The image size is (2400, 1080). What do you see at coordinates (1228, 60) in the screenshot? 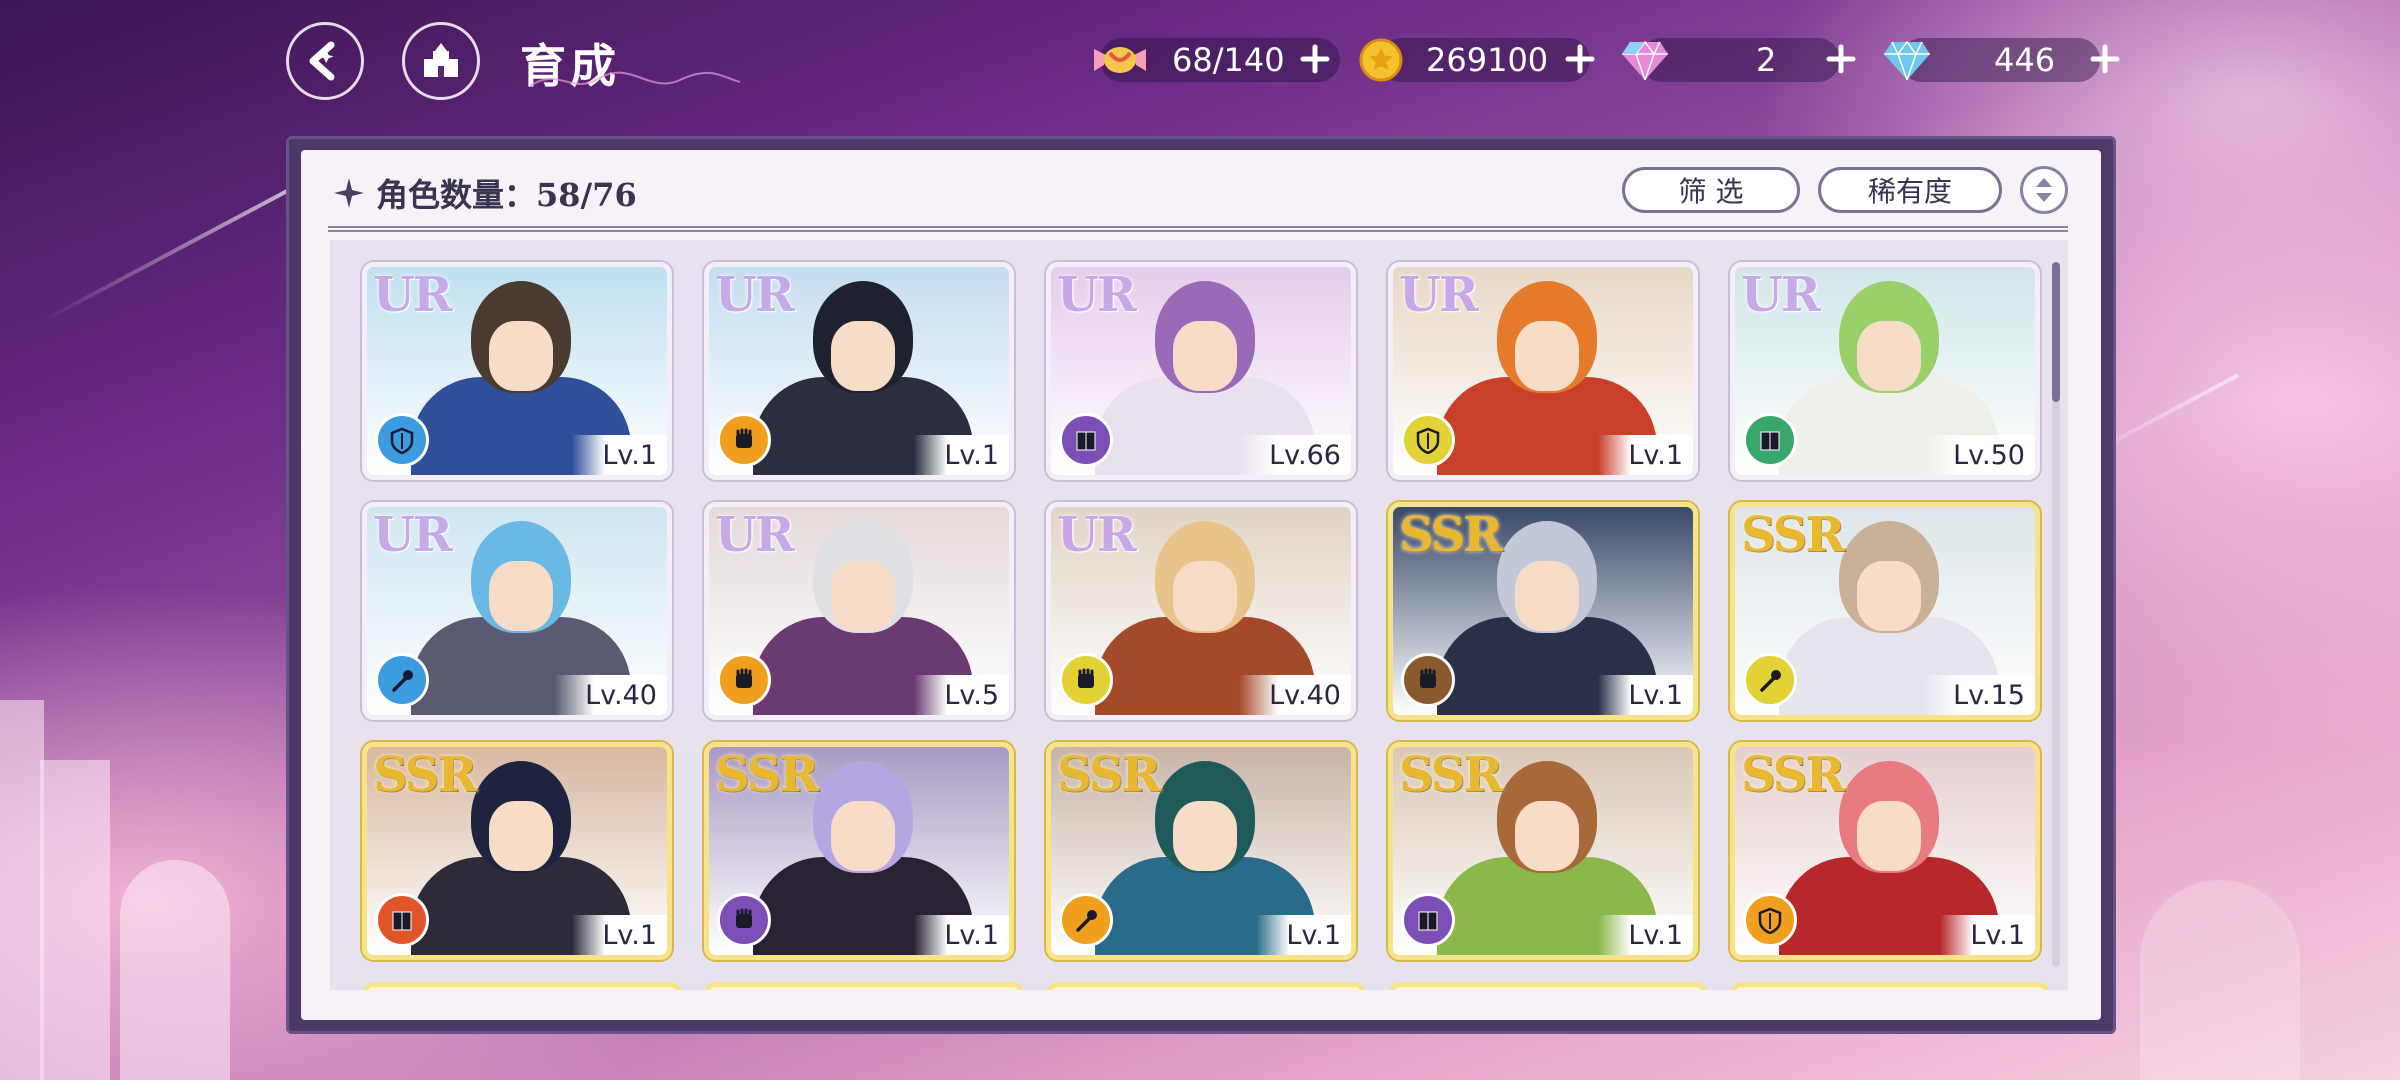
I see `candy-value: 68/140` at bounding box center [1228, 60].